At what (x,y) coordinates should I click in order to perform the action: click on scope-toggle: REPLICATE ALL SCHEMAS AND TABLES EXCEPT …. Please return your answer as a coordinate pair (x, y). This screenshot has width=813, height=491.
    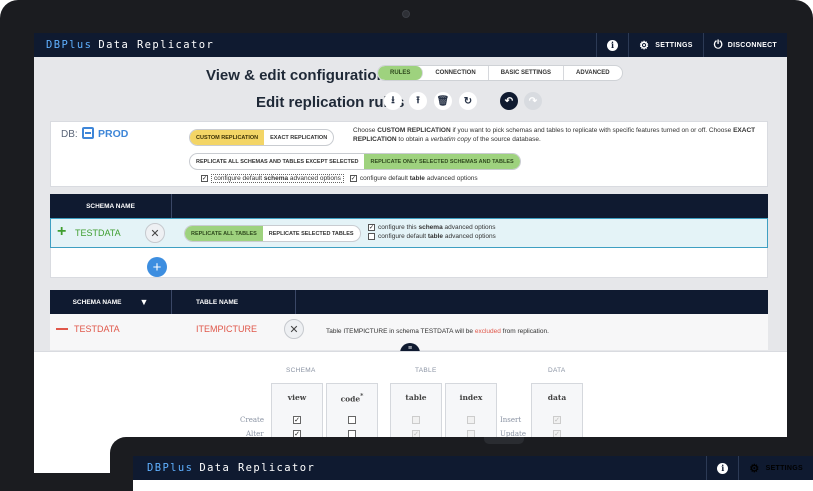
    Looking at the image, I should click on (355, 161).